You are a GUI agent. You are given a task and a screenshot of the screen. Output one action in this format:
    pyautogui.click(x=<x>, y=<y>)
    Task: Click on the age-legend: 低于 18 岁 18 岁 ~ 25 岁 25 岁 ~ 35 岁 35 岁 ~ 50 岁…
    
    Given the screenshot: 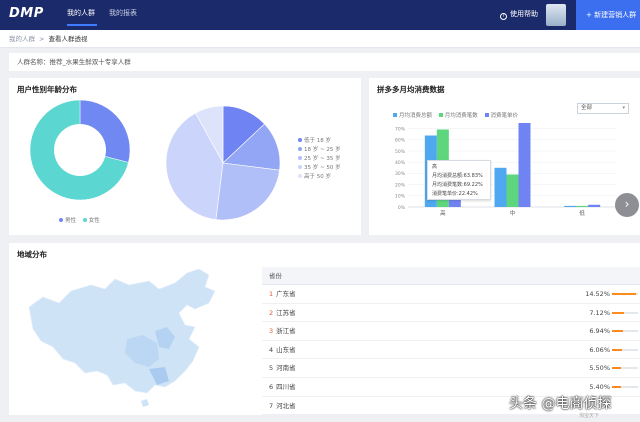 What is the action you would take?
    pyautogui.click(x=319, y=158)
    